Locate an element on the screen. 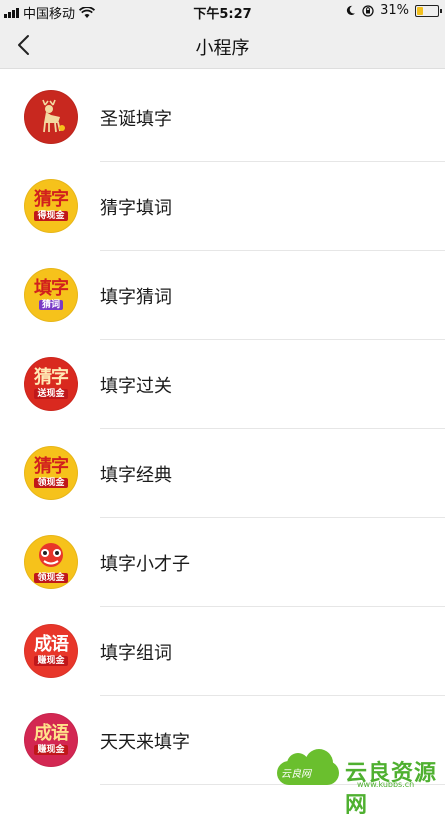 The image size is (445, 819). list-item: 成语 赚现金 填字组词 is located at coordinates (222, 651).